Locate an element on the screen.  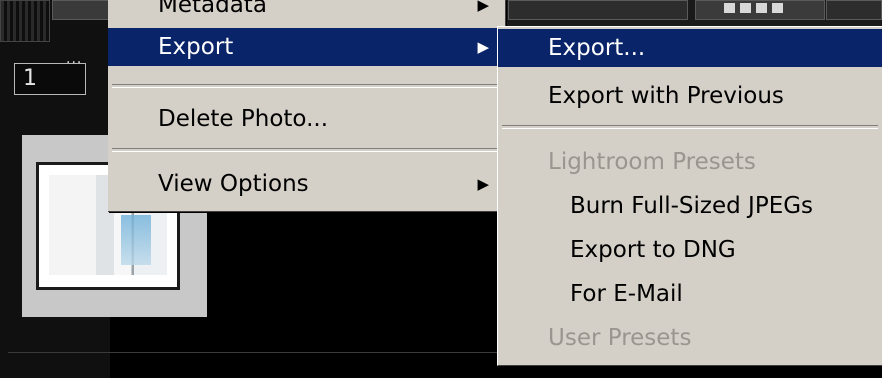
submenu-item-burn-full-sized-jpegs: Burn Full-Sized JPEGs is located at coordinates (690, 206).